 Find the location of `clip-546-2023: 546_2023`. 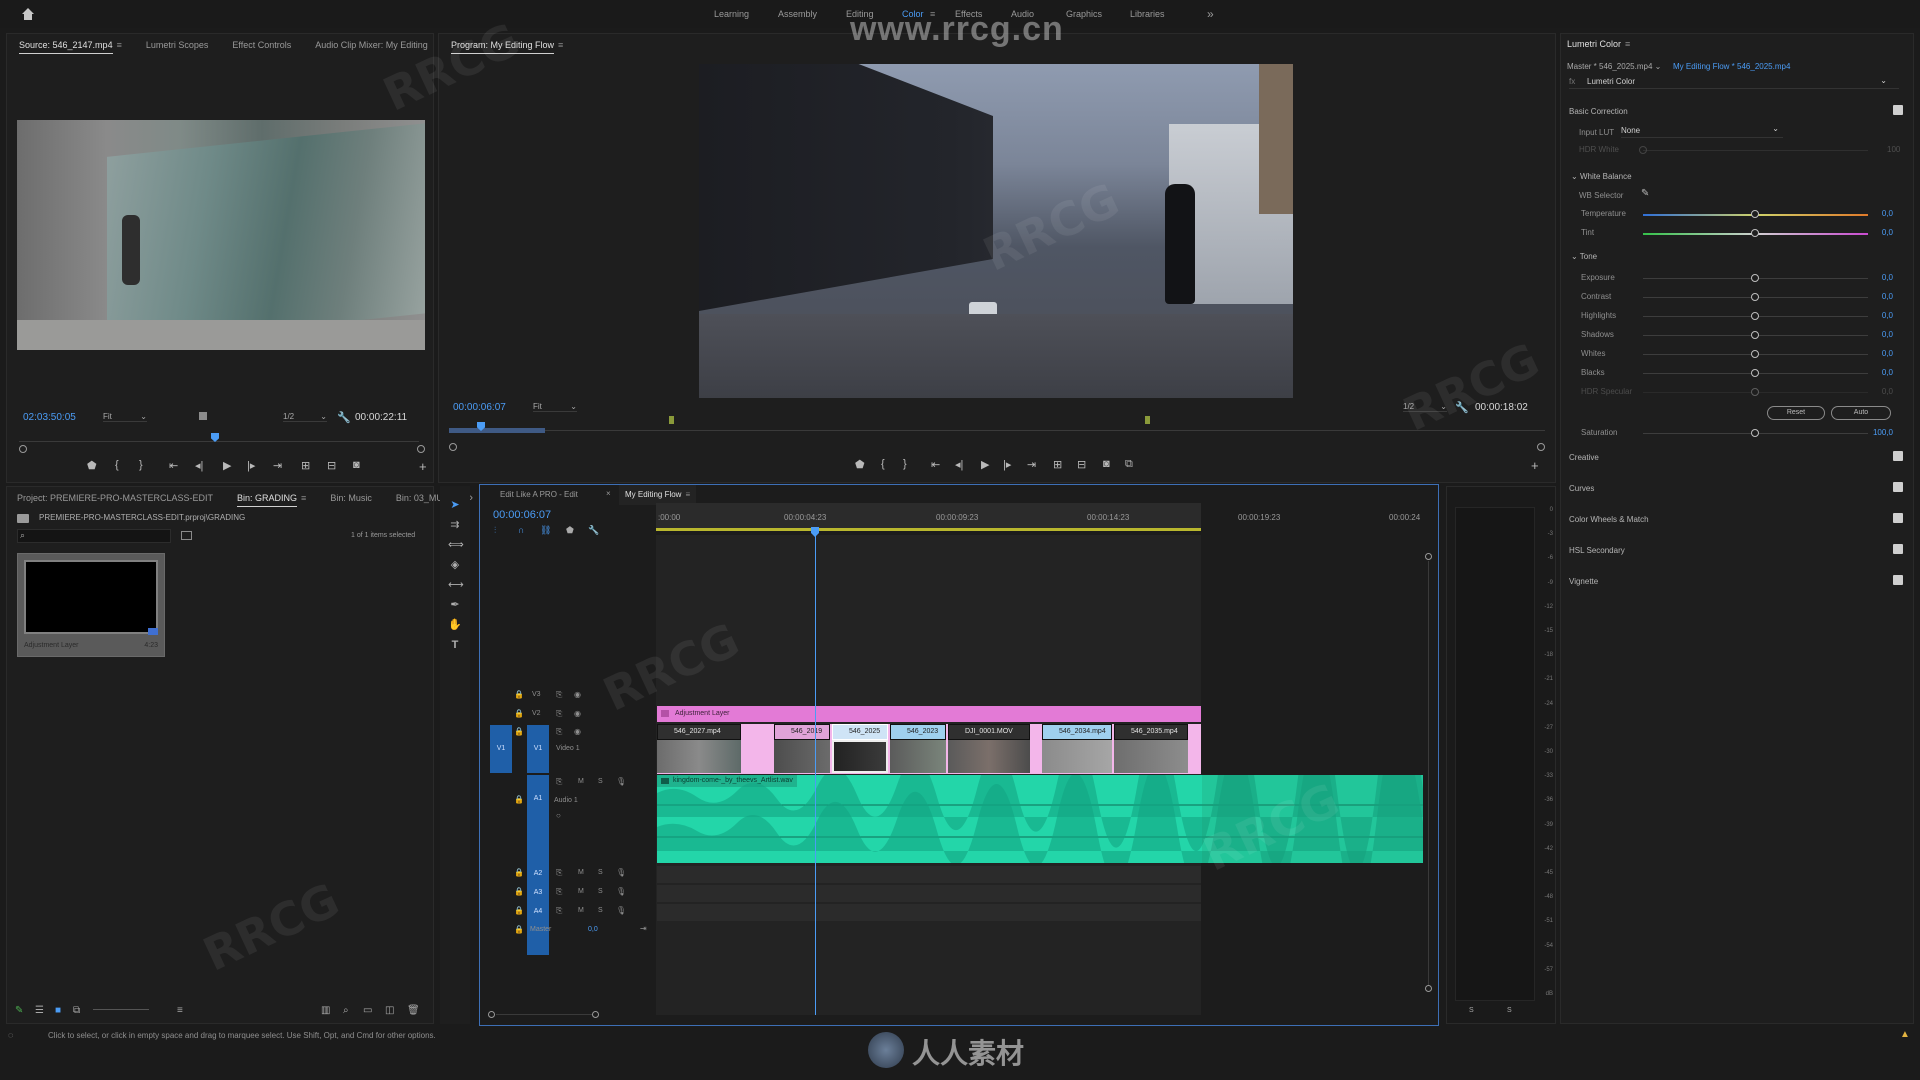

clip-546-2023: 546_2023 is located at coordinates (918, 732).